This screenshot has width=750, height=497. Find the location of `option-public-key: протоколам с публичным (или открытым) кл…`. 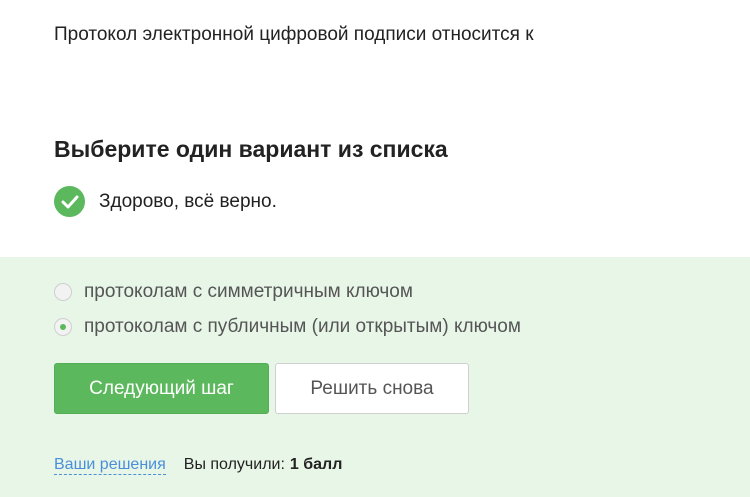

option-public-key: протоколам с публичным (или открытым) кл… is located at coordinates (287, 327).